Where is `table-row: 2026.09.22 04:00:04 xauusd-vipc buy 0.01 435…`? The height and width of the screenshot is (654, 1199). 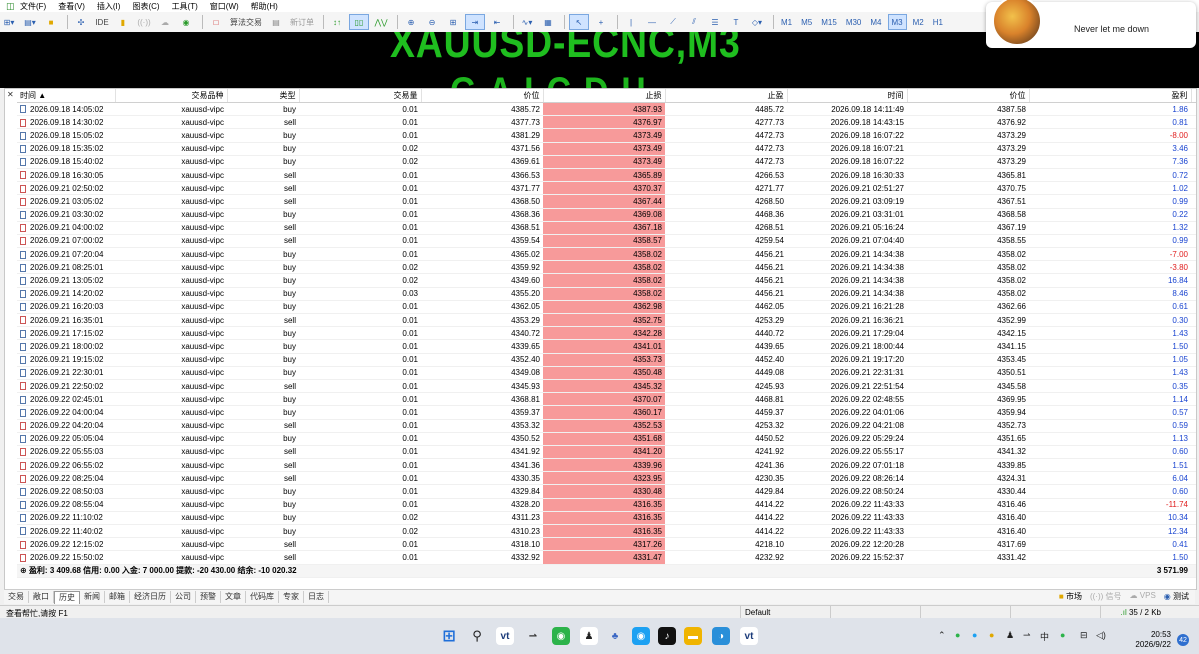 table-row: 2026.09.22 04:00:04 xauusd-vipc buy 0.01 435… is located at coordinates (606, 412).